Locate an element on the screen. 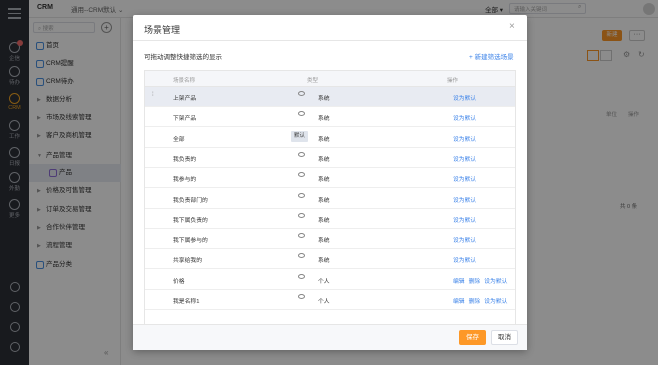 The width and height of the screenshot is (658, 365). divider is located at coordinates (330, 40).